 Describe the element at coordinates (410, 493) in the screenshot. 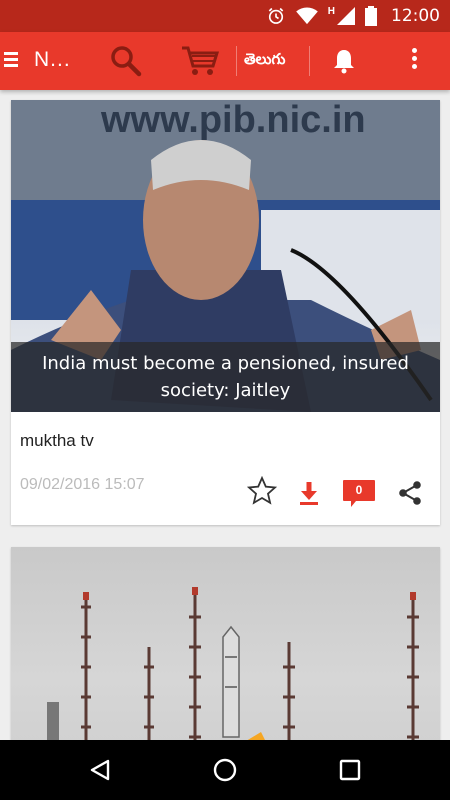

I see `share-icon` at that location.